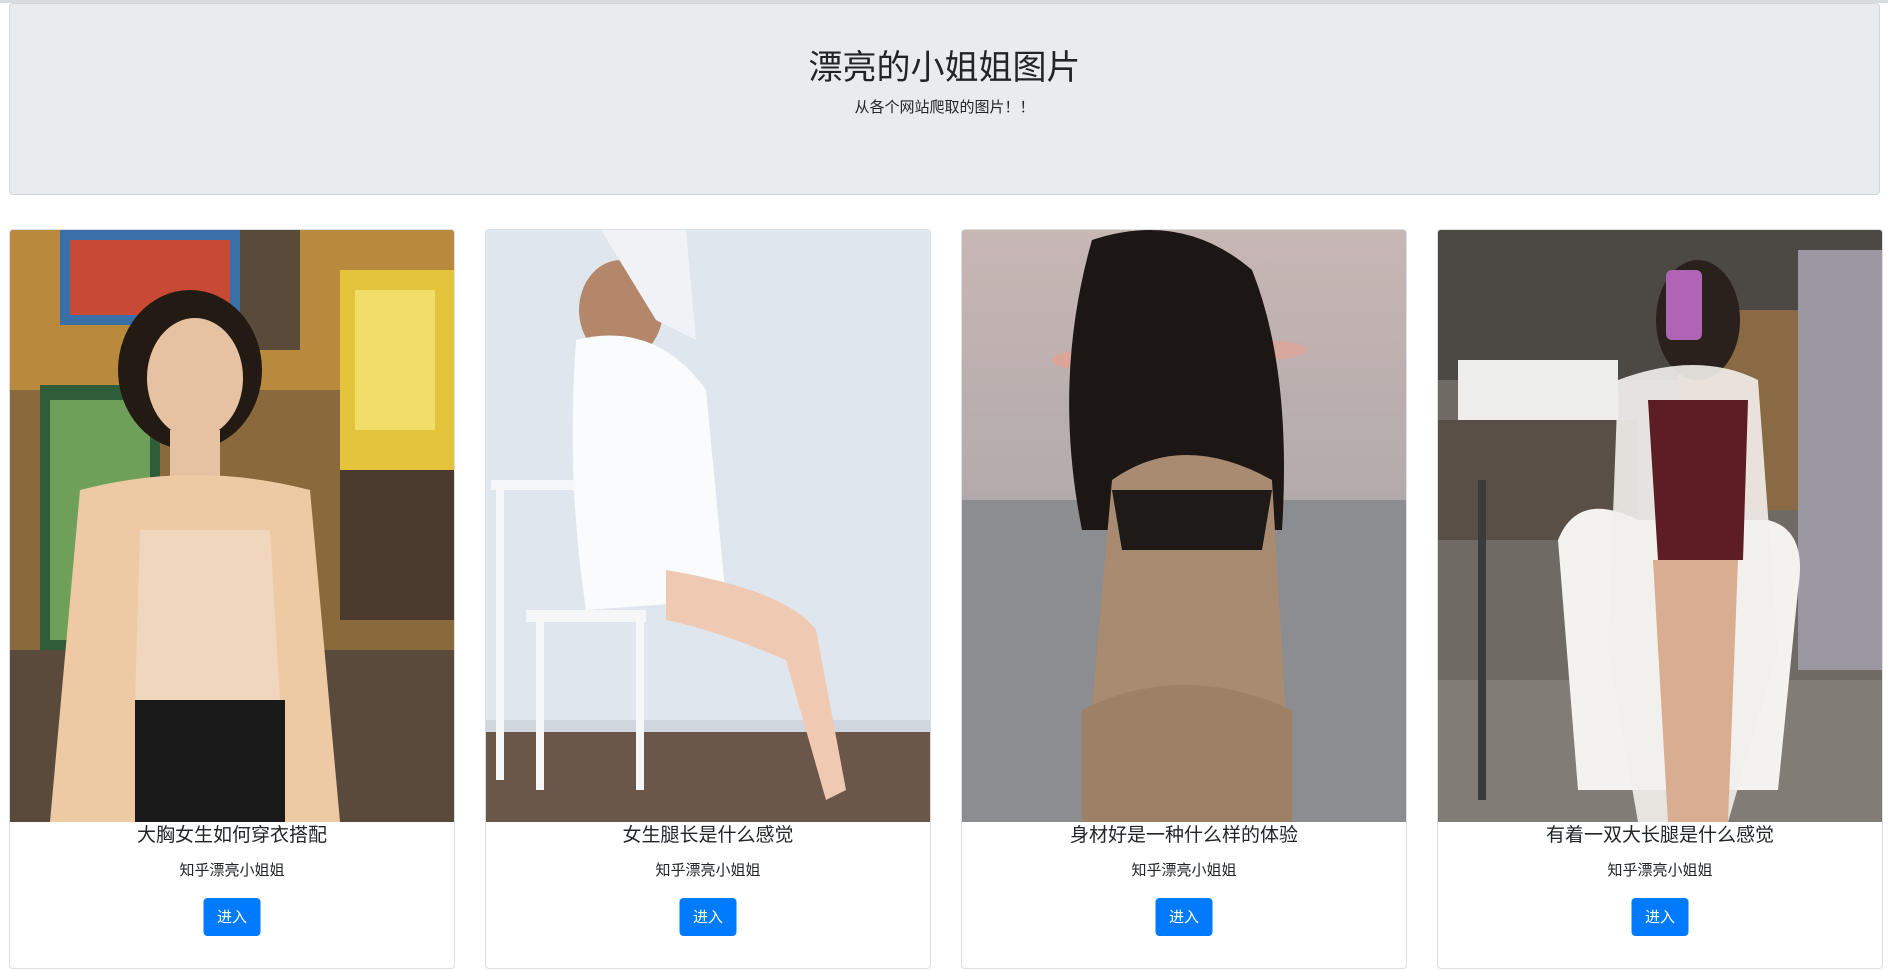 The image size is (1888, 969). What do you see at coordinates (231, 835) in the screenshot?
I see `card-title: 大胸女生如何穿衣搭配` at bounding box center [231, 835].